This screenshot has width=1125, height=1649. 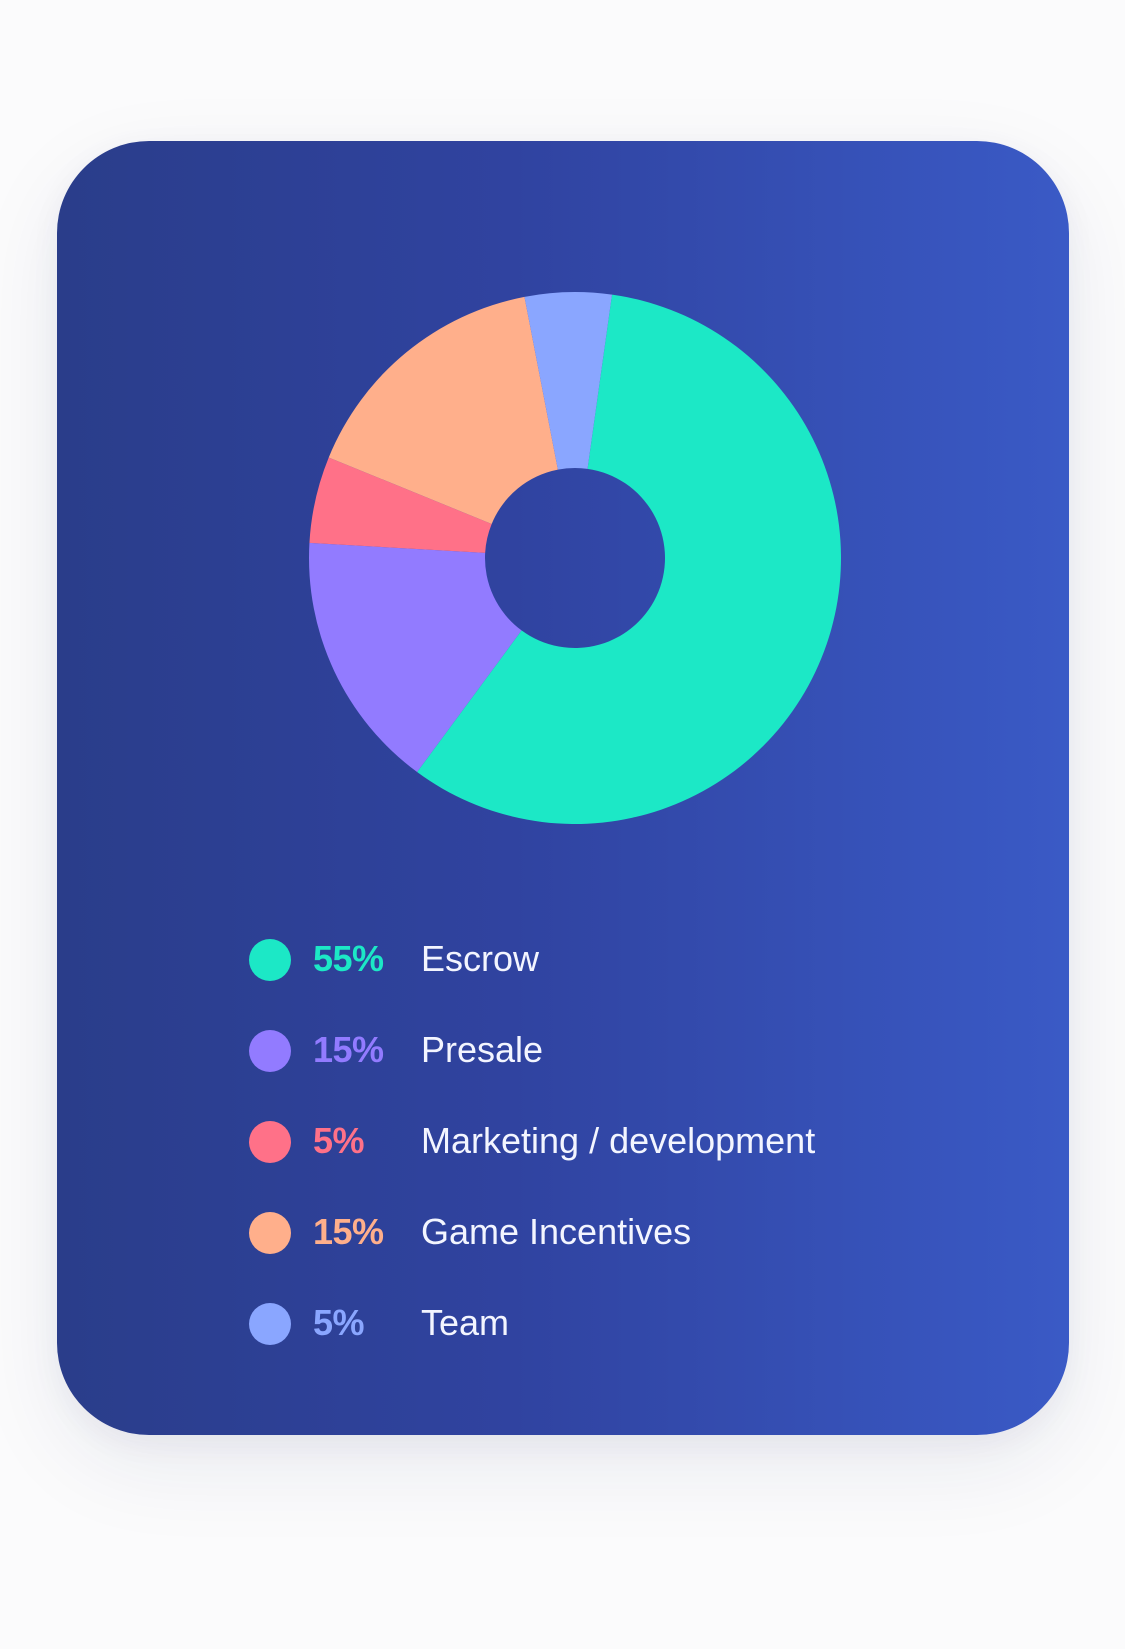 I want to click on legend-label-team: Team, so click(x=465, y=1322).